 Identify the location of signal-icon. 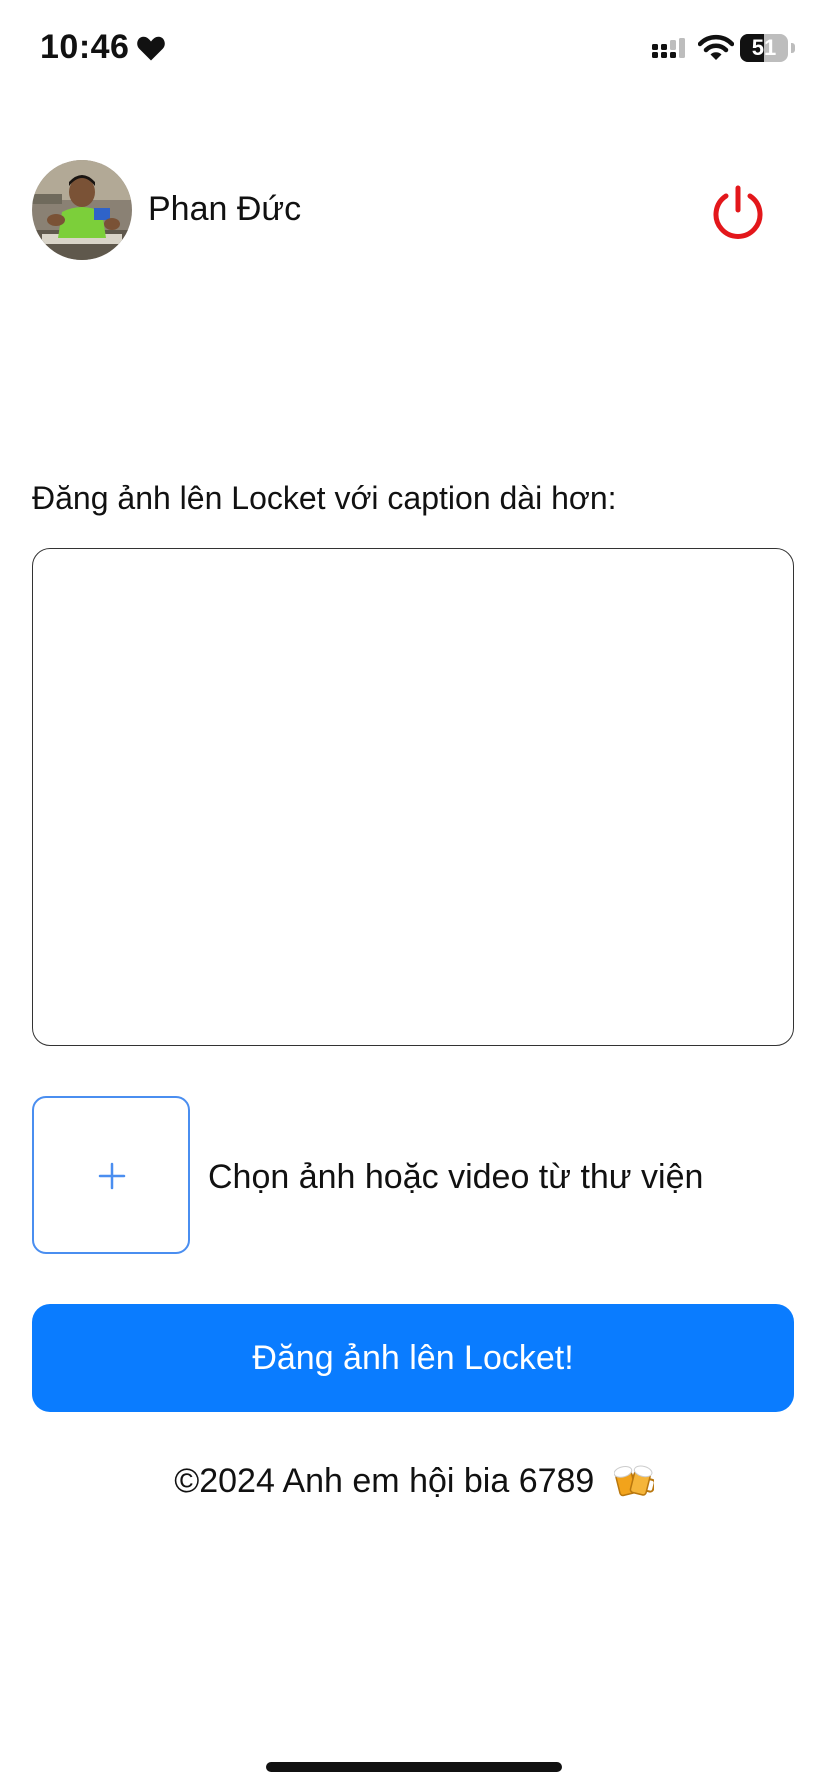
(668, 48).